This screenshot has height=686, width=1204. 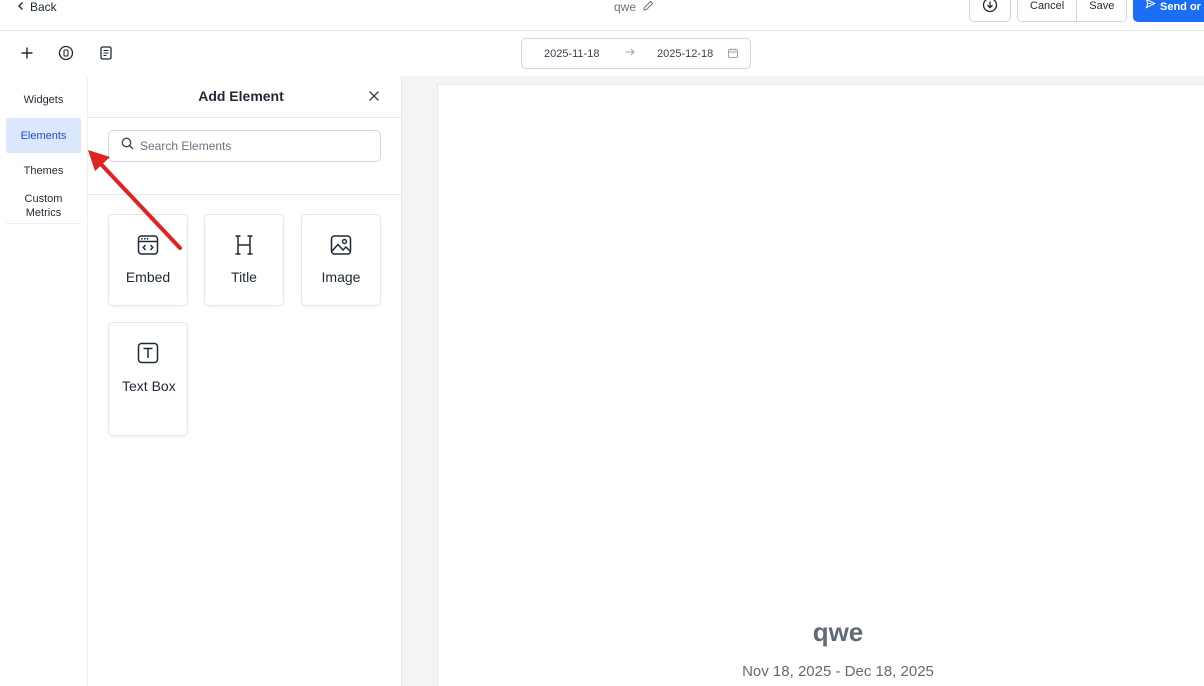 What do you see at coordinates (630, 53) in the screenshot?
I see `arrow-right-icon` at bounding box center [630, 53].